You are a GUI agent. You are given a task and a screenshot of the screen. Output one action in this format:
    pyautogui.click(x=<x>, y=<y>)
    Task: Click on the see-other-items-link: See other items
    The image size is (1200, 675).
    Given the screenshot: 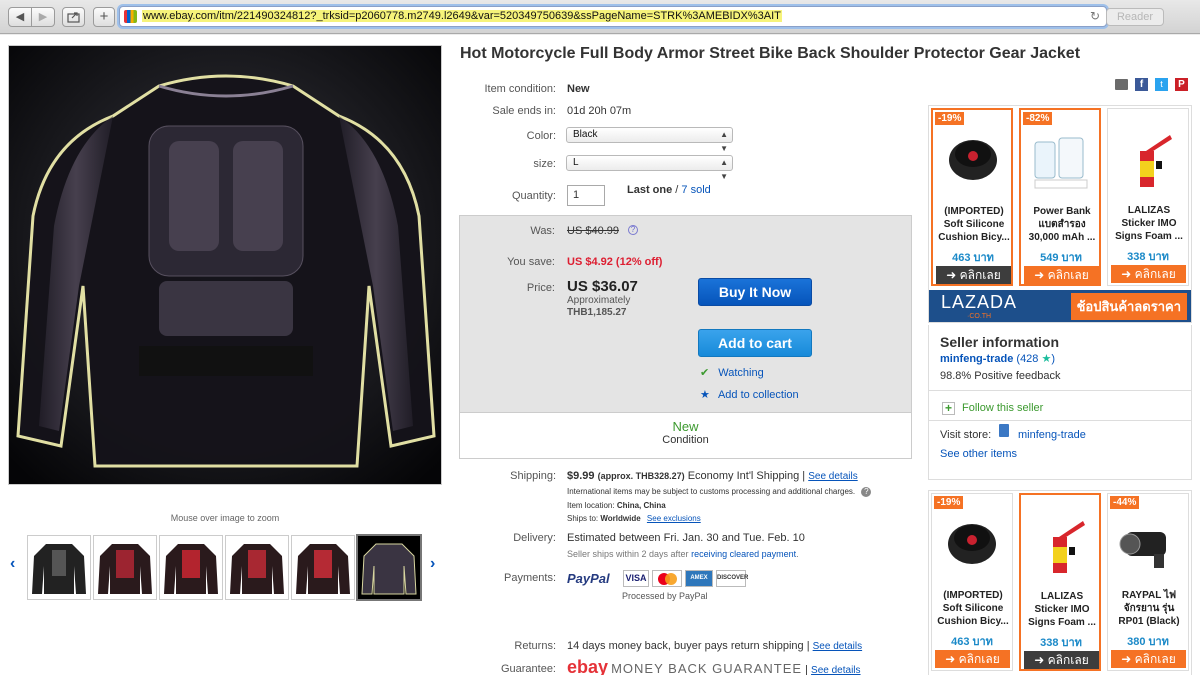 What is the action you would take?
    pyautogui.click(x=978, y=454)
    